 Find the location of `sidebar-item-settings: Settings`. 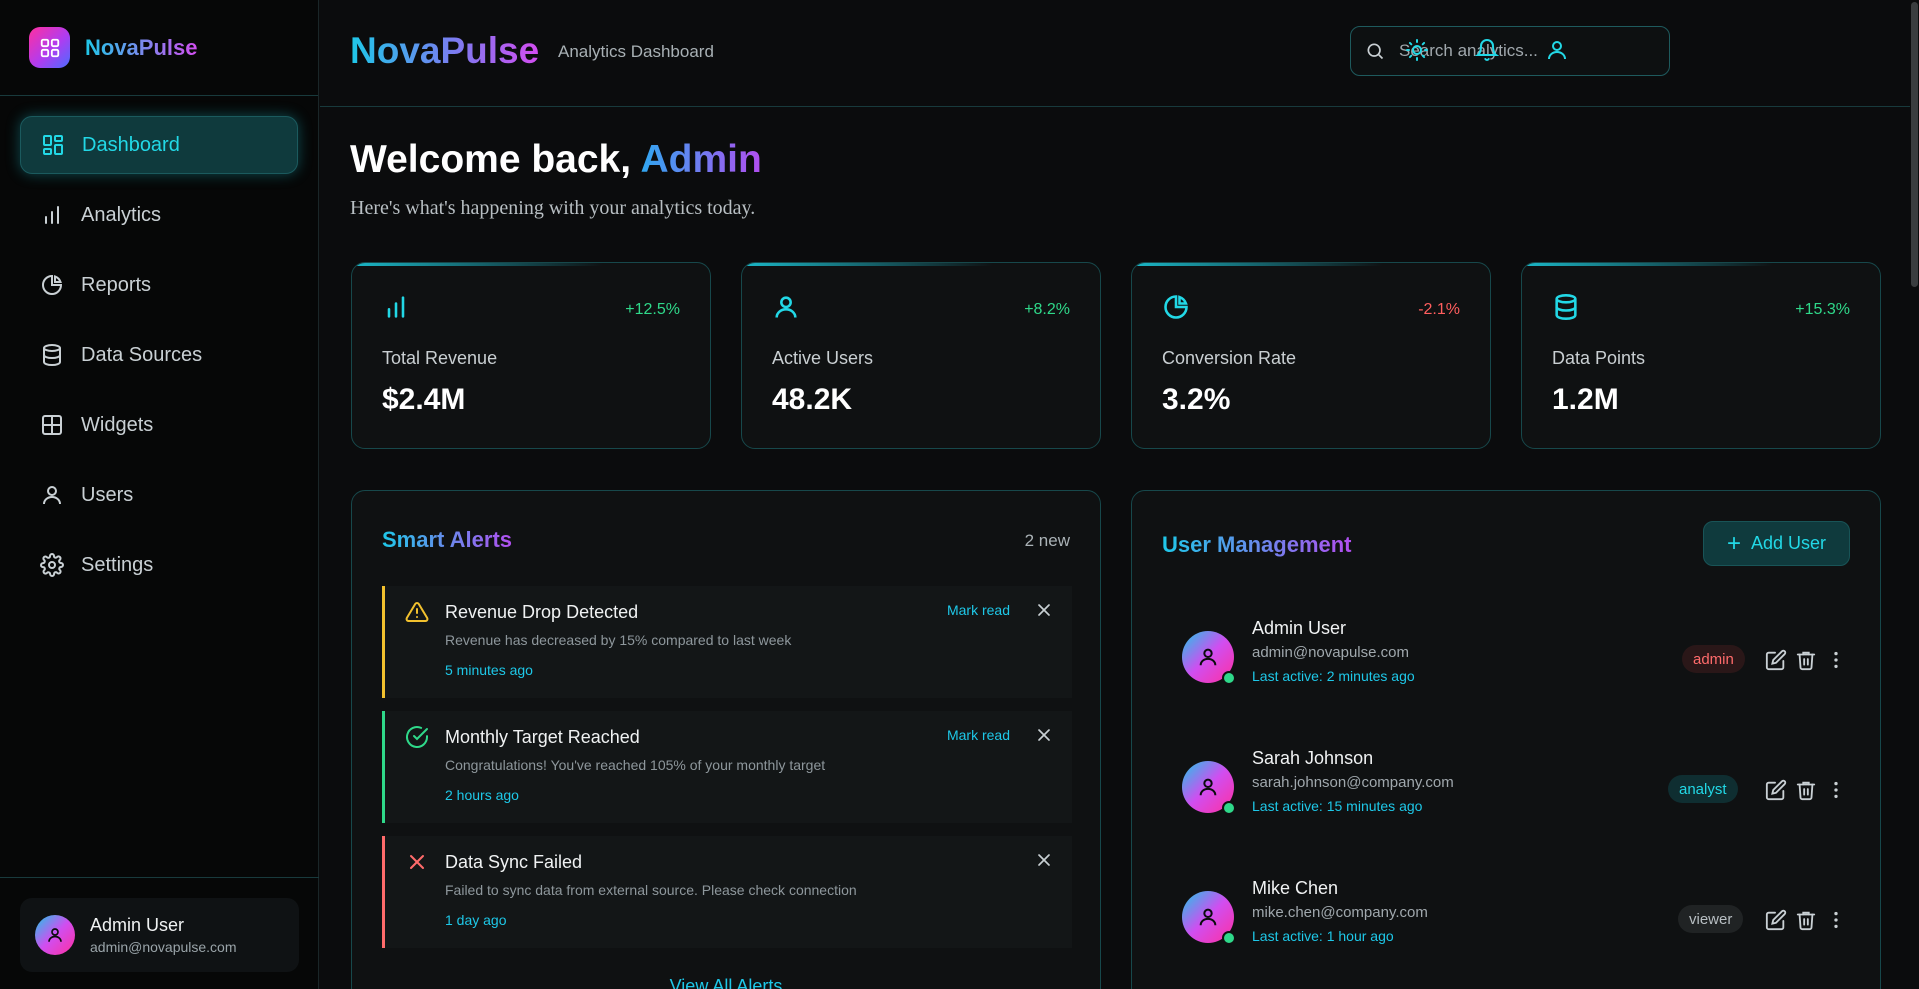

sidebar-item-settings: Settings is located at coordinates (159, 565).